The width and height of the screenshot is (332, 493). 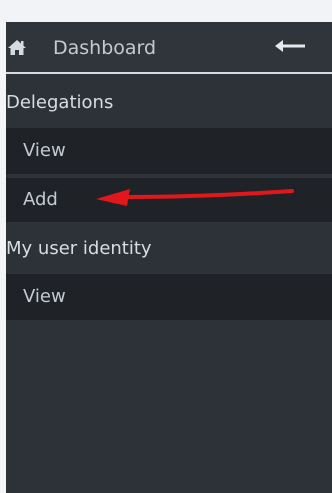 I want to click on browser-top-strip, so click(x=166, y=11).